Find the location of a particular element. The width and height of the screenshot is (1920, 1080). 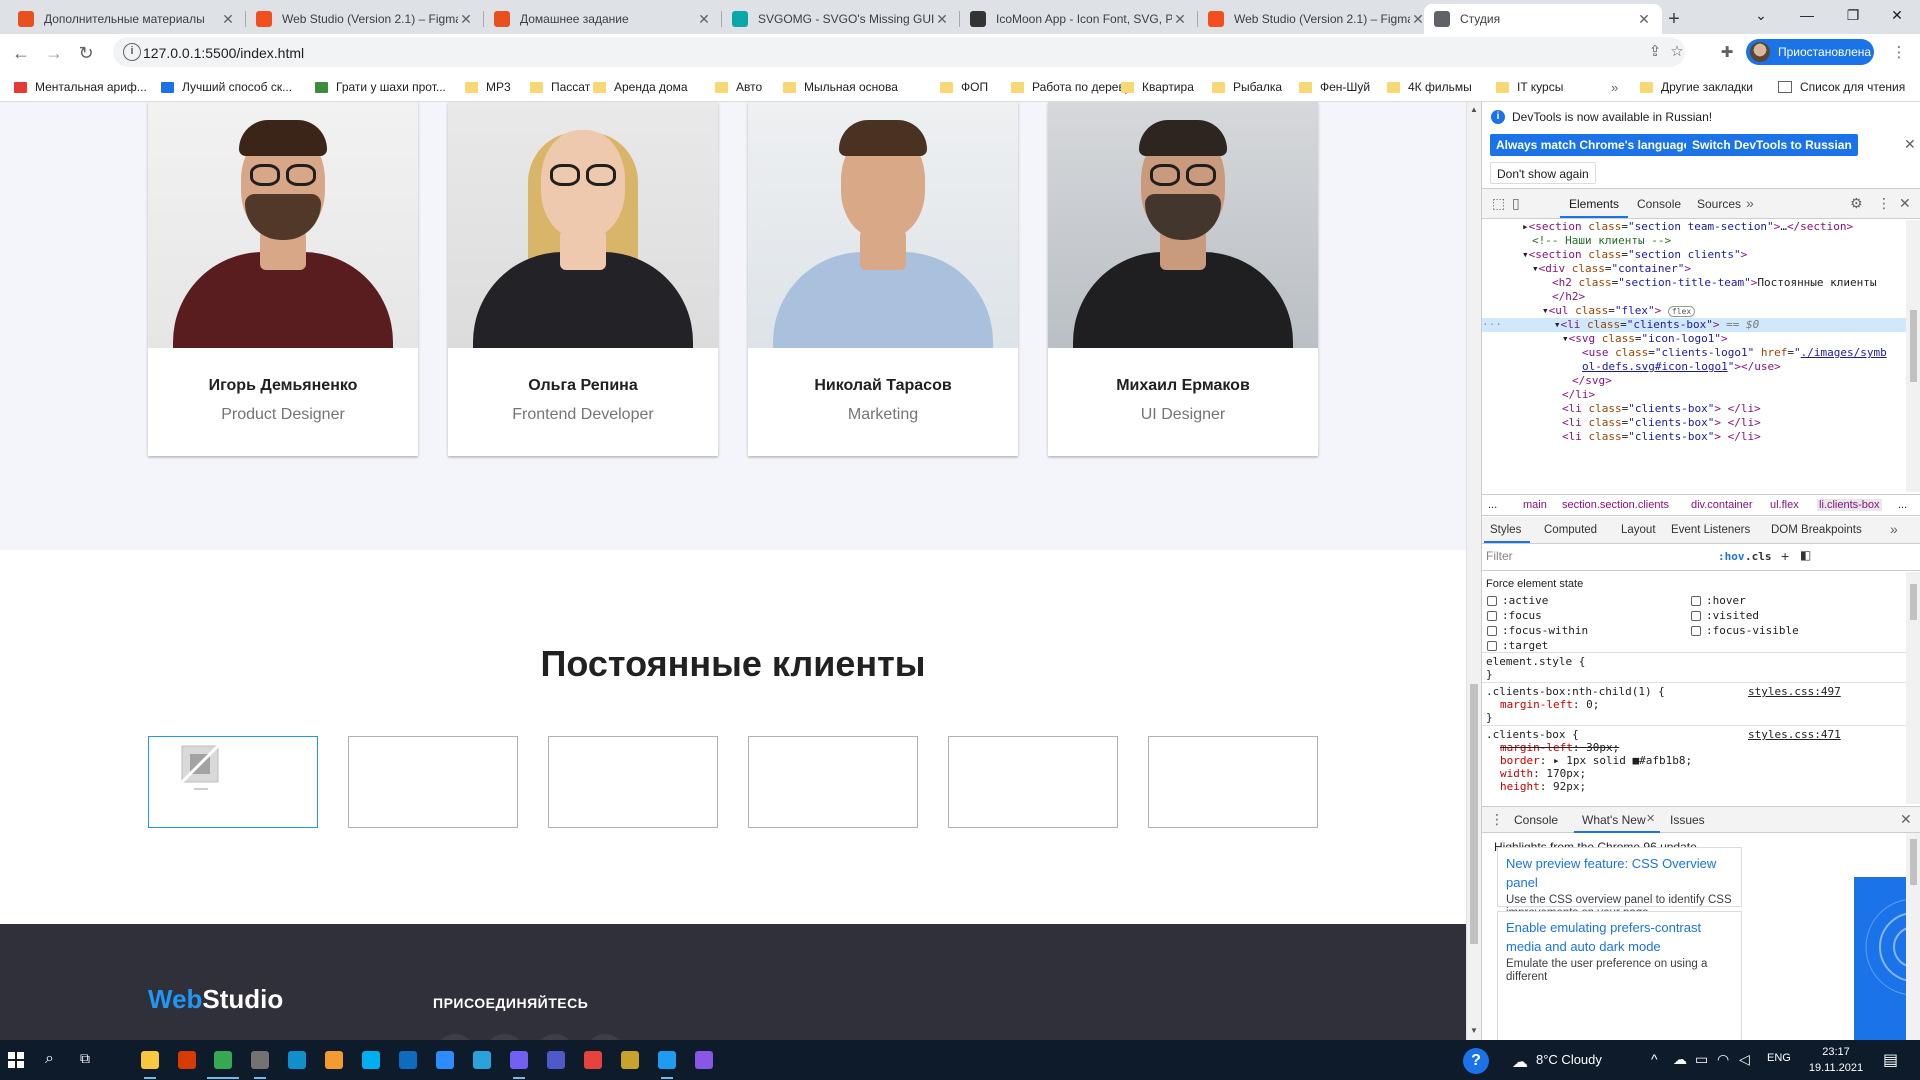

state-label: :focus-within is located at coordinates (1545, 630).